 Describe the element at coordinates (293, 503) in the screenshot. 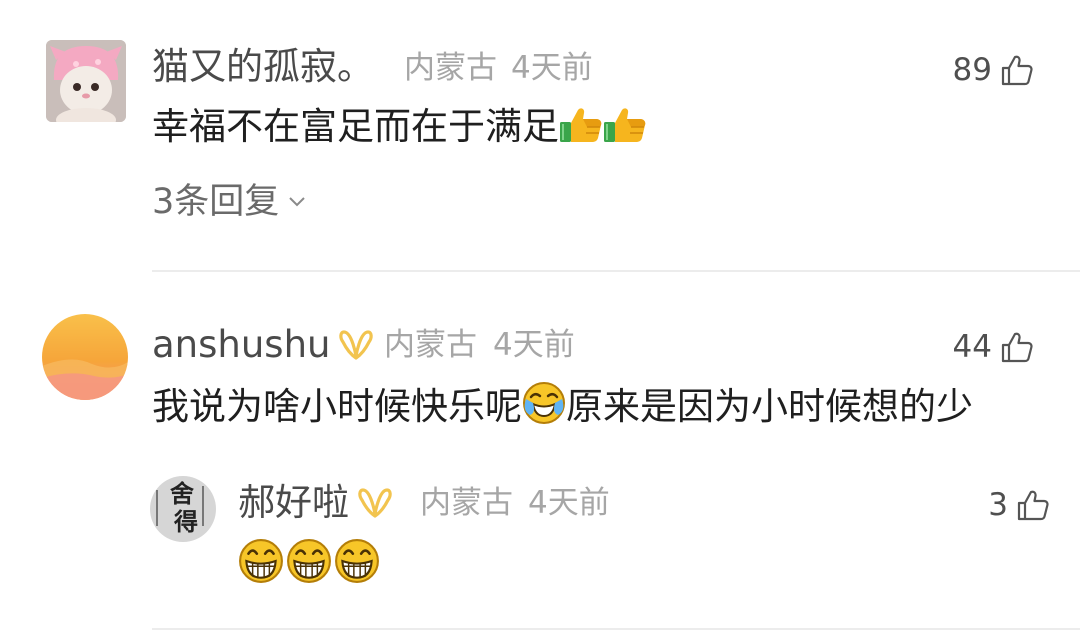

I see `reply-username: 郝好啦` at that location.